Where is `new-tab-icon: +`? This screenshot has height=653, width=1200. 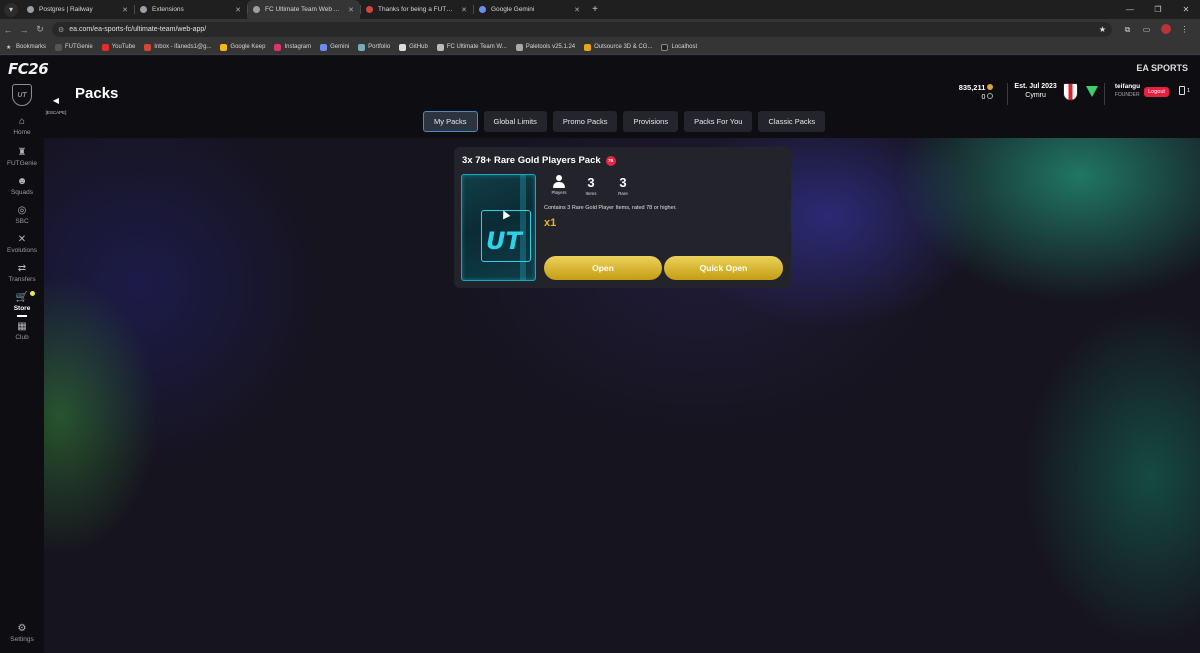
new-tab-icon: + is located at coordinates (595, 9).